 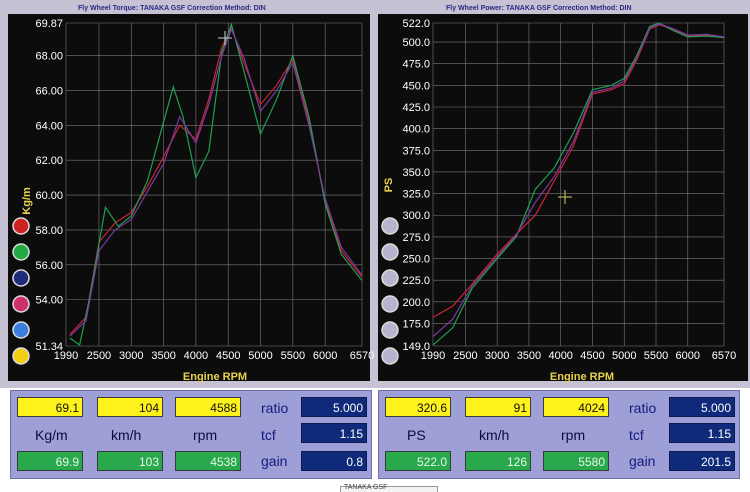 I want to click on power-value-box: 320.6, so click(x=418, y=407).